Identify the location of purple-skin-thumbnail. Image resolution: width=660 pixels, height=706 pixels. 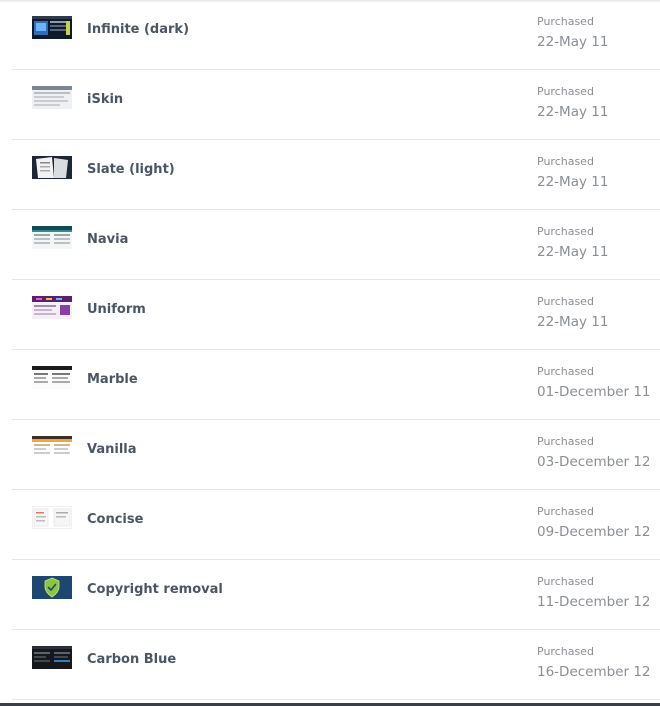
(52, 307).